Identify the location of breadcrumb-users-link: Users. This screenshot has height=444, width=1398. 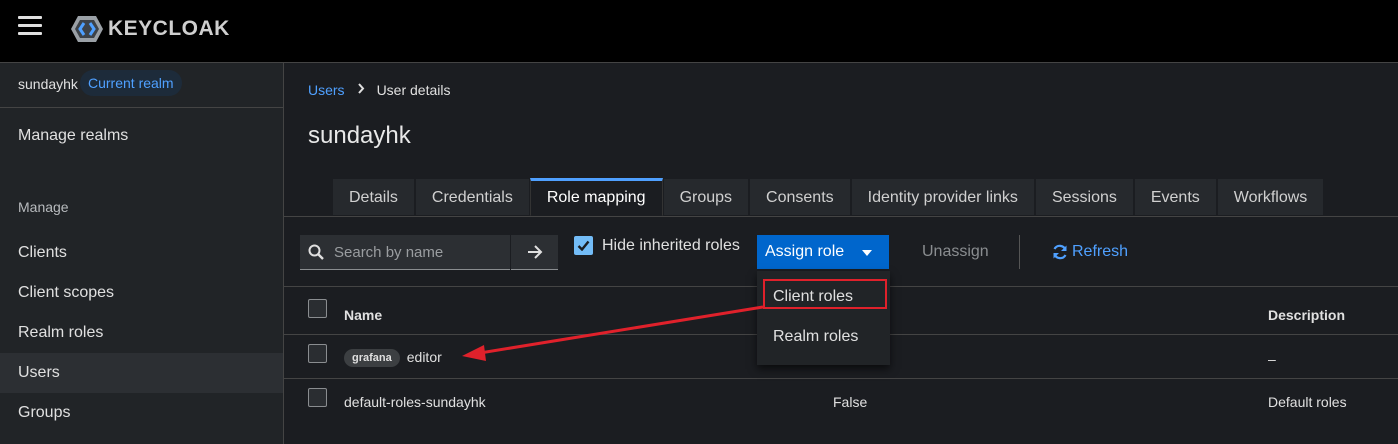
(326, 90).